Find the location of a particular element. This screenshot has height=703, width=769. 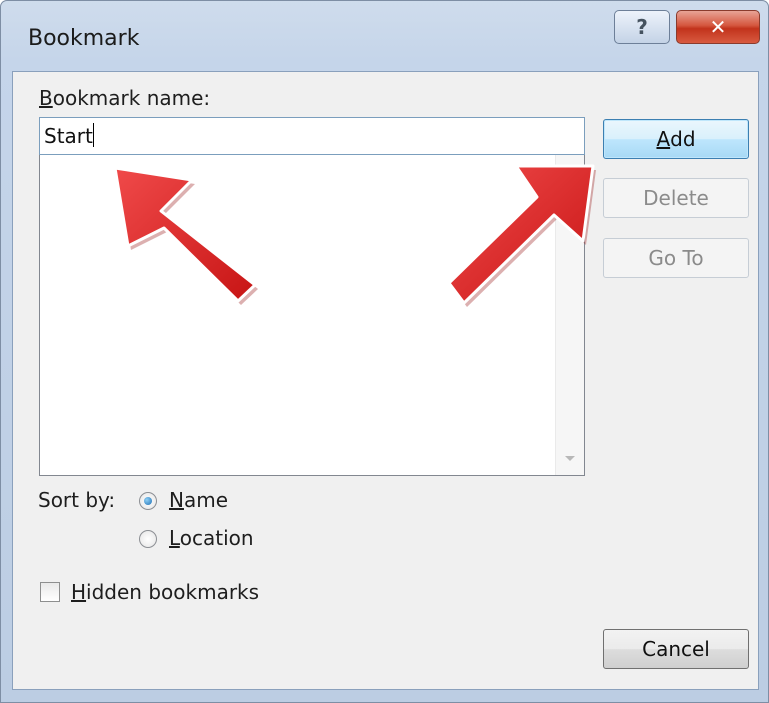

radio-selected-dot is located at coordinates (148, 501).